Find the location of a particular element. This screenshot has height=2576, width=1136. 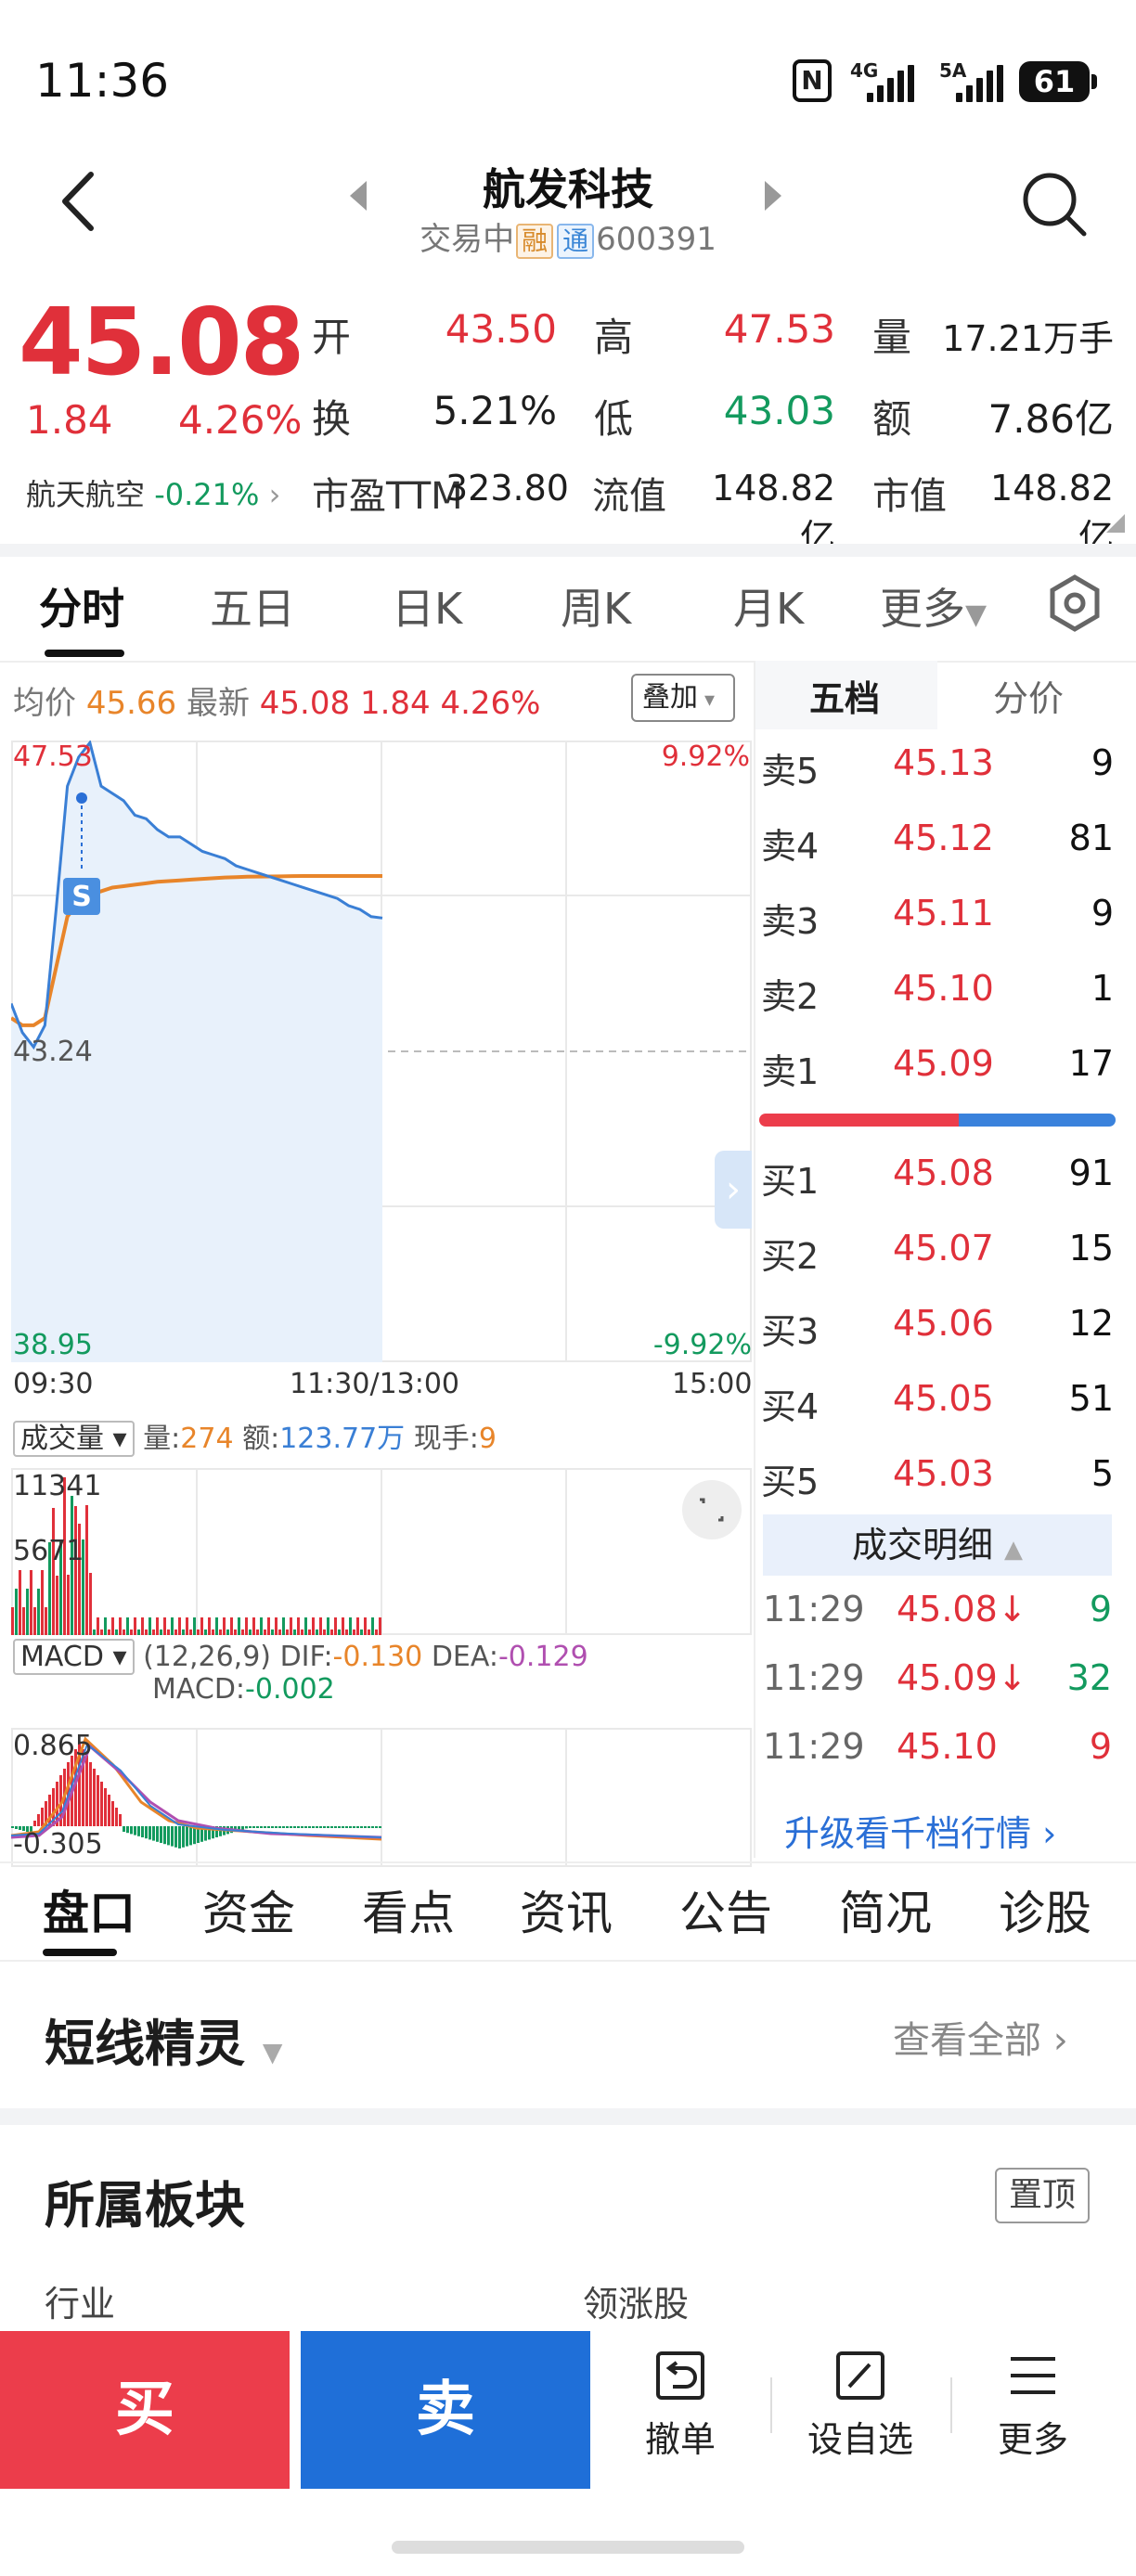

volume-dropdown: 成交量 ▾ is located at coordinates (74, 1439).